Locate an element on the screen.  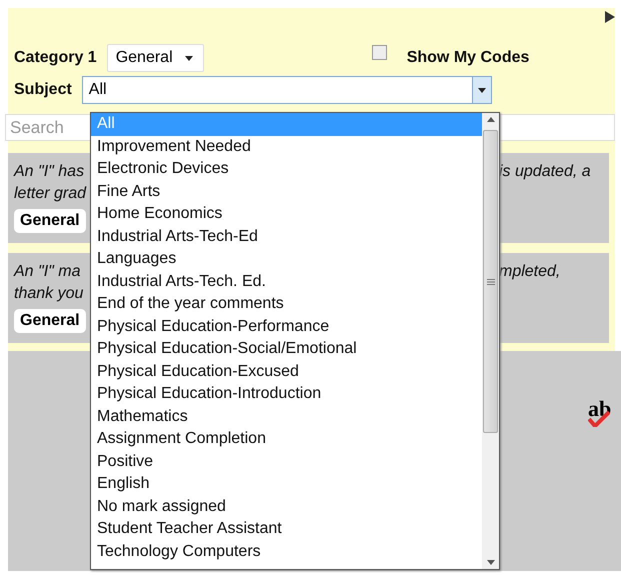
checkbox is located at coordinates (379, 52).